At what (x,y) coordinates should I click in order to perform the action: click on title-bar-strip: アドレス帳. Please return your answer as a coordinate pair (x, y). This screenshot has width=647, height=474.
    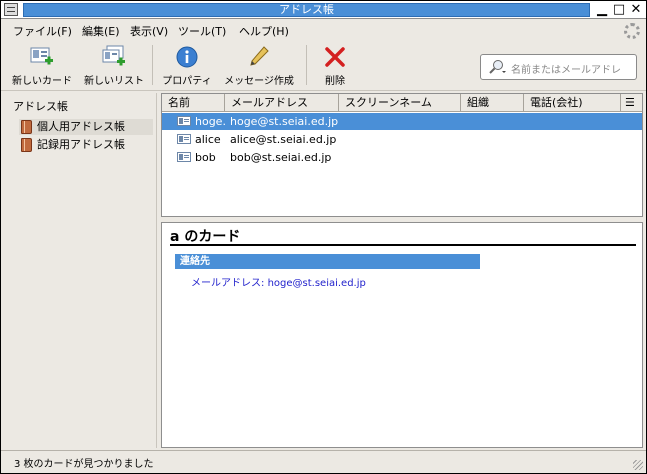
    Looking at the image, I should click on (306, 10).